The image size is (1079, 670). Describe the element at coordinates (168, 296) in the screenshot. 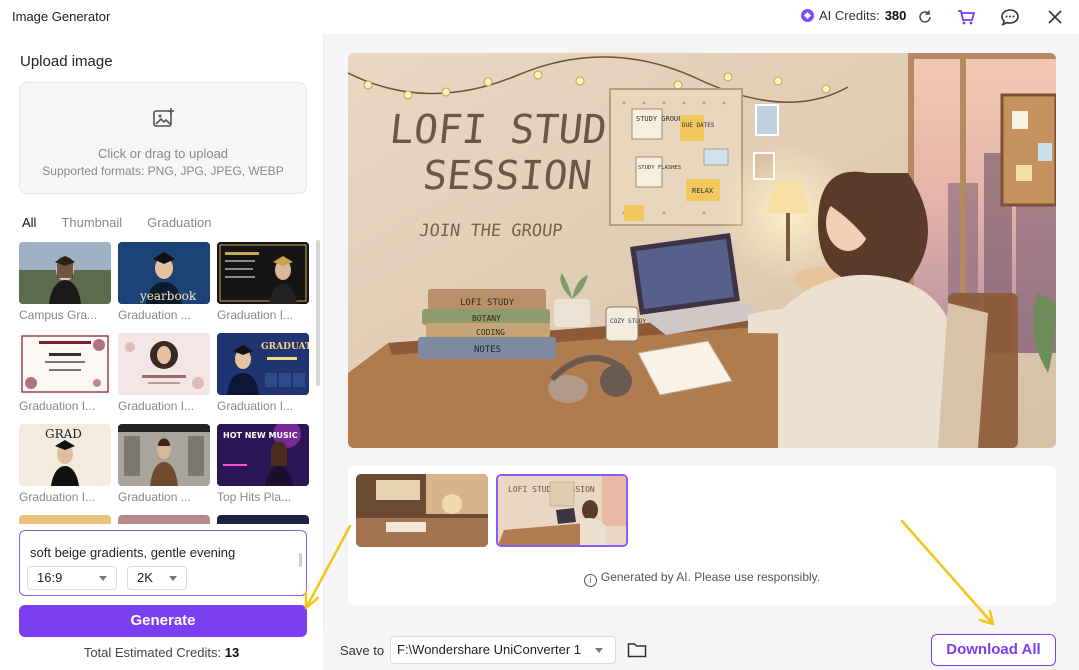

I see `yearbook-text: yearbook` at that location.